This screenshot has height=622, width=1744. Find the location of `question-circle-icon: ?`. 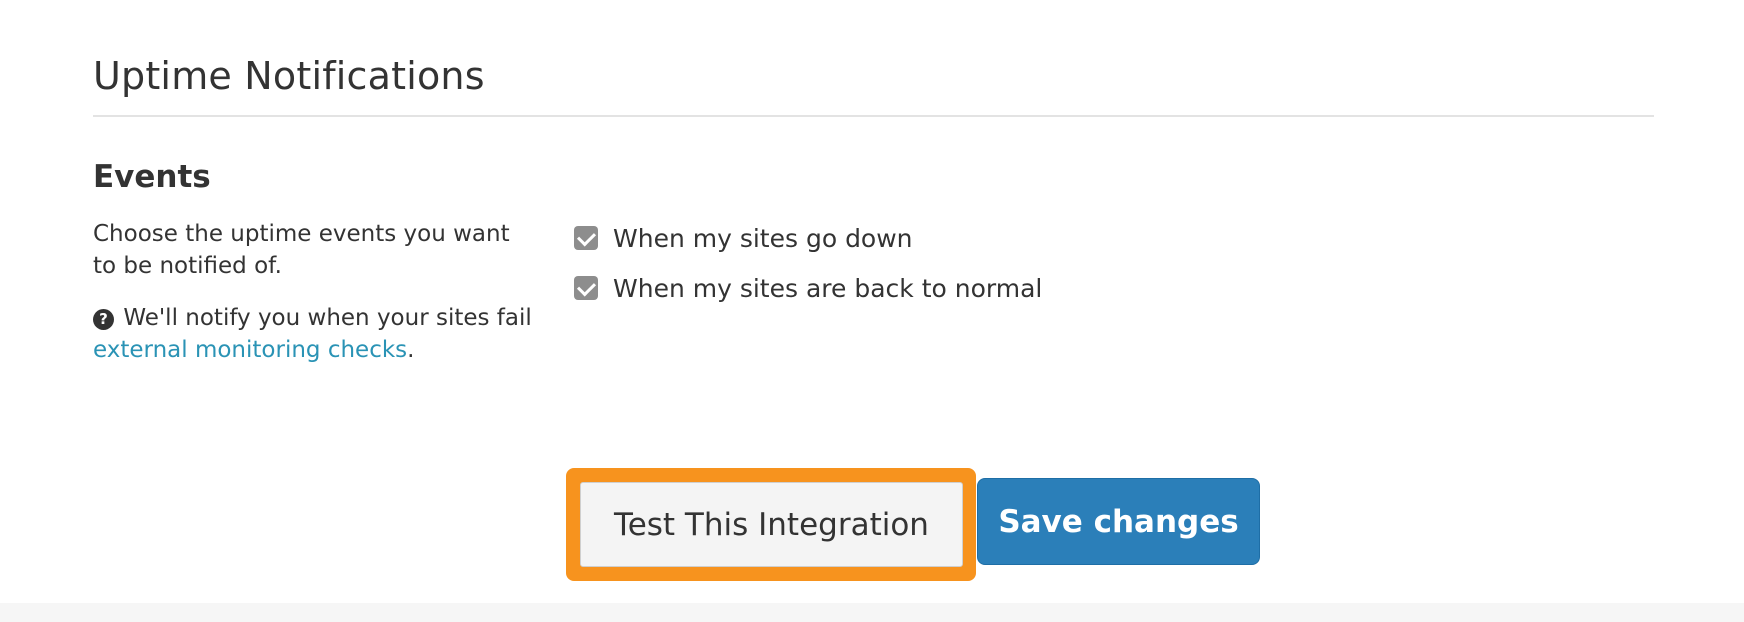

question-circle-icon: ? is located at coordinates (103, 319).